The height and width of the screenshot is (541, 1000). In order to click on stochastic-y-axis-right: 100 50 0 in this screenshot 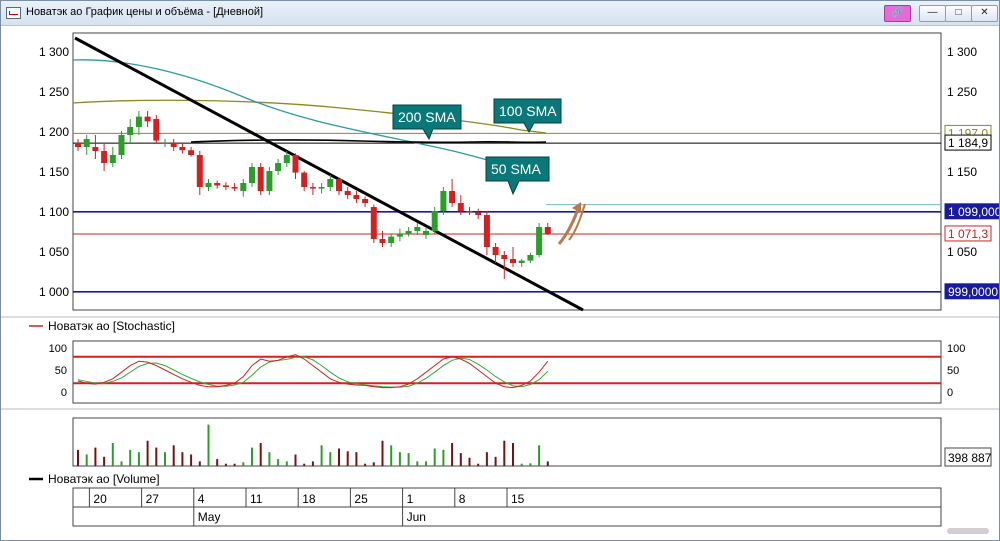, I will do `click(956, 371)`.